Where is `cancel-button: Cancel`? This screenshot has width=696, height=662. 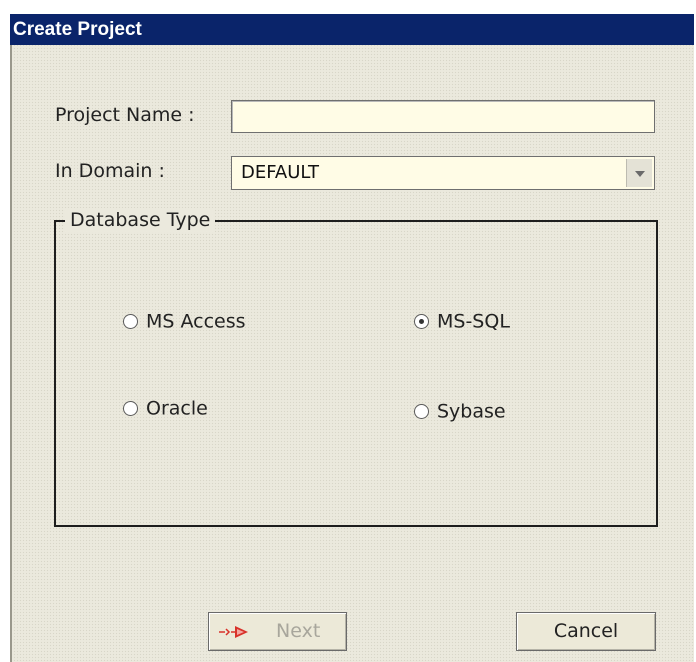 cancel-button: Cancel is located at coordinates (586, 631).